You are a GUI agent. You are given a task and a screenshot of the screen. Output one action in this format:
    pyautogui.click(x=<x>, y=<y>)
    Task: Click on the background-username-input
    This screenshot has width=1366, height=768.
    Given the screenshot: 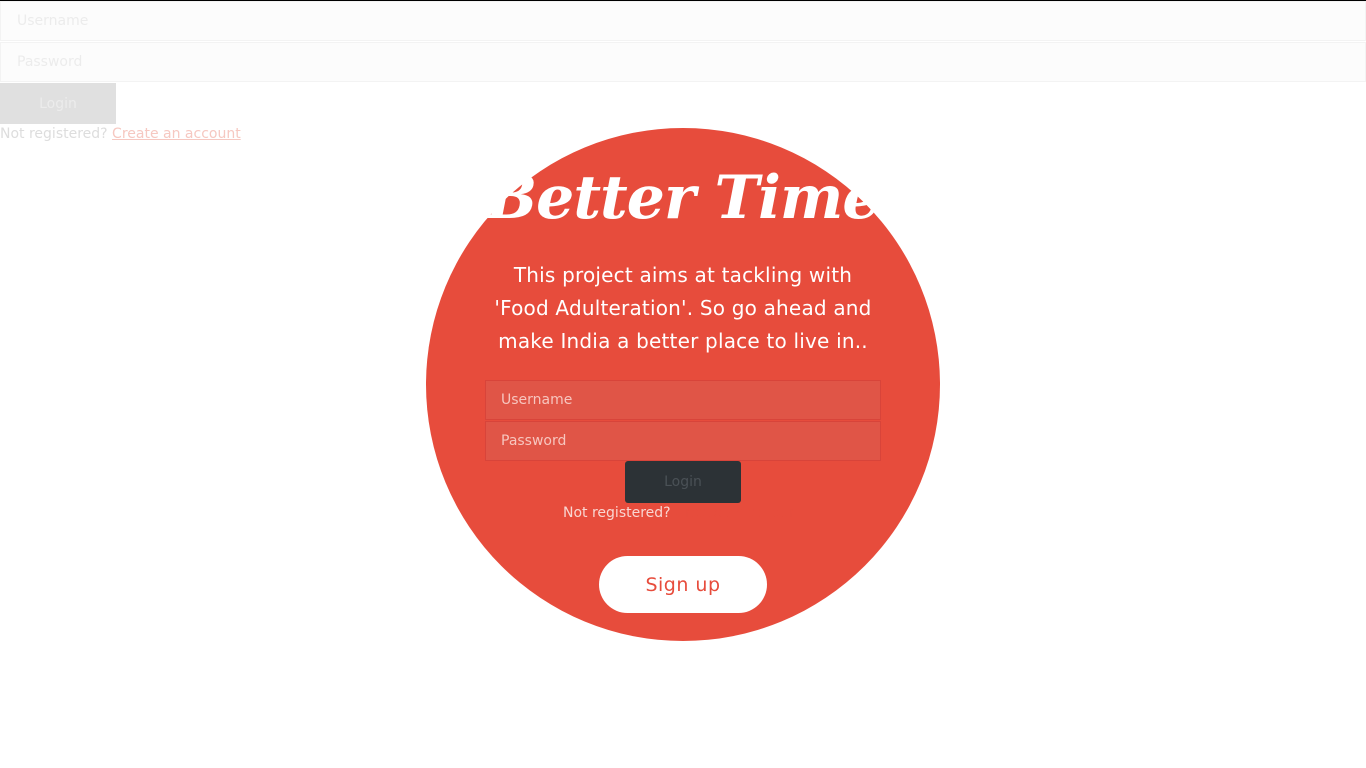 What is the action you would take?
    pyautogui.click(x=683, y=21)
    